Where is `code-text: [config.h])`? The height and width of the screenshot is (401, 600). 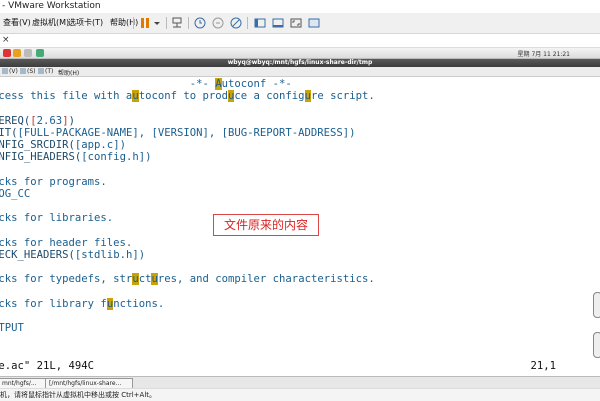
code-text: [config.h]) is located at coordinates (116, 157).